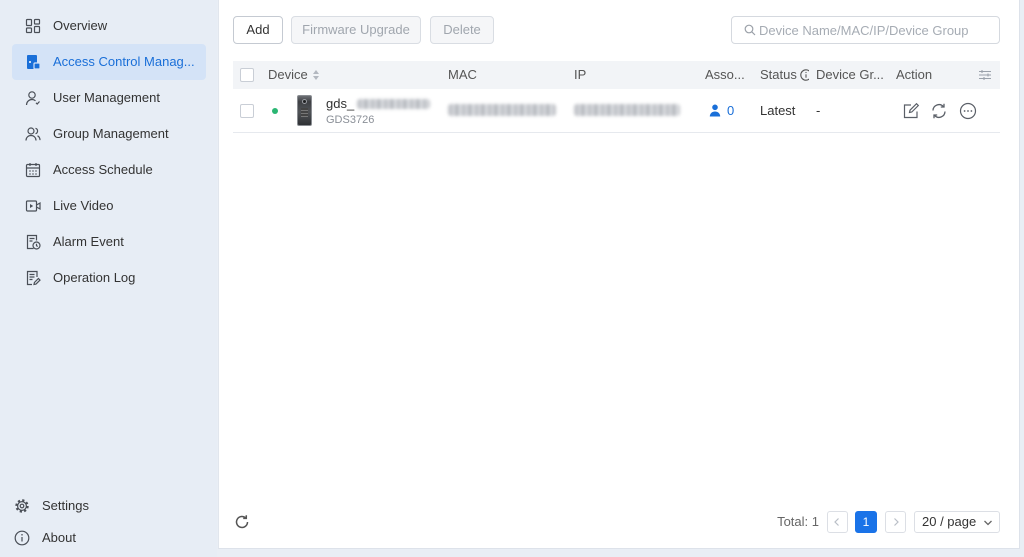 This screenshot has width=1024, height=557. What do you see at coordinates (88, 241) in the screenshot?
I see `sidebar-item-label: Alarm Event` at bounding box center [88, 241].